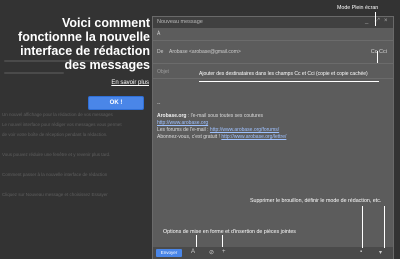 Image resolution: width=400 pixels, height=259 pixels. What do you see at coordinates (169, 253) in the screenshot?
I see `send-button: Envoyer` at bounding box center [169, 253].